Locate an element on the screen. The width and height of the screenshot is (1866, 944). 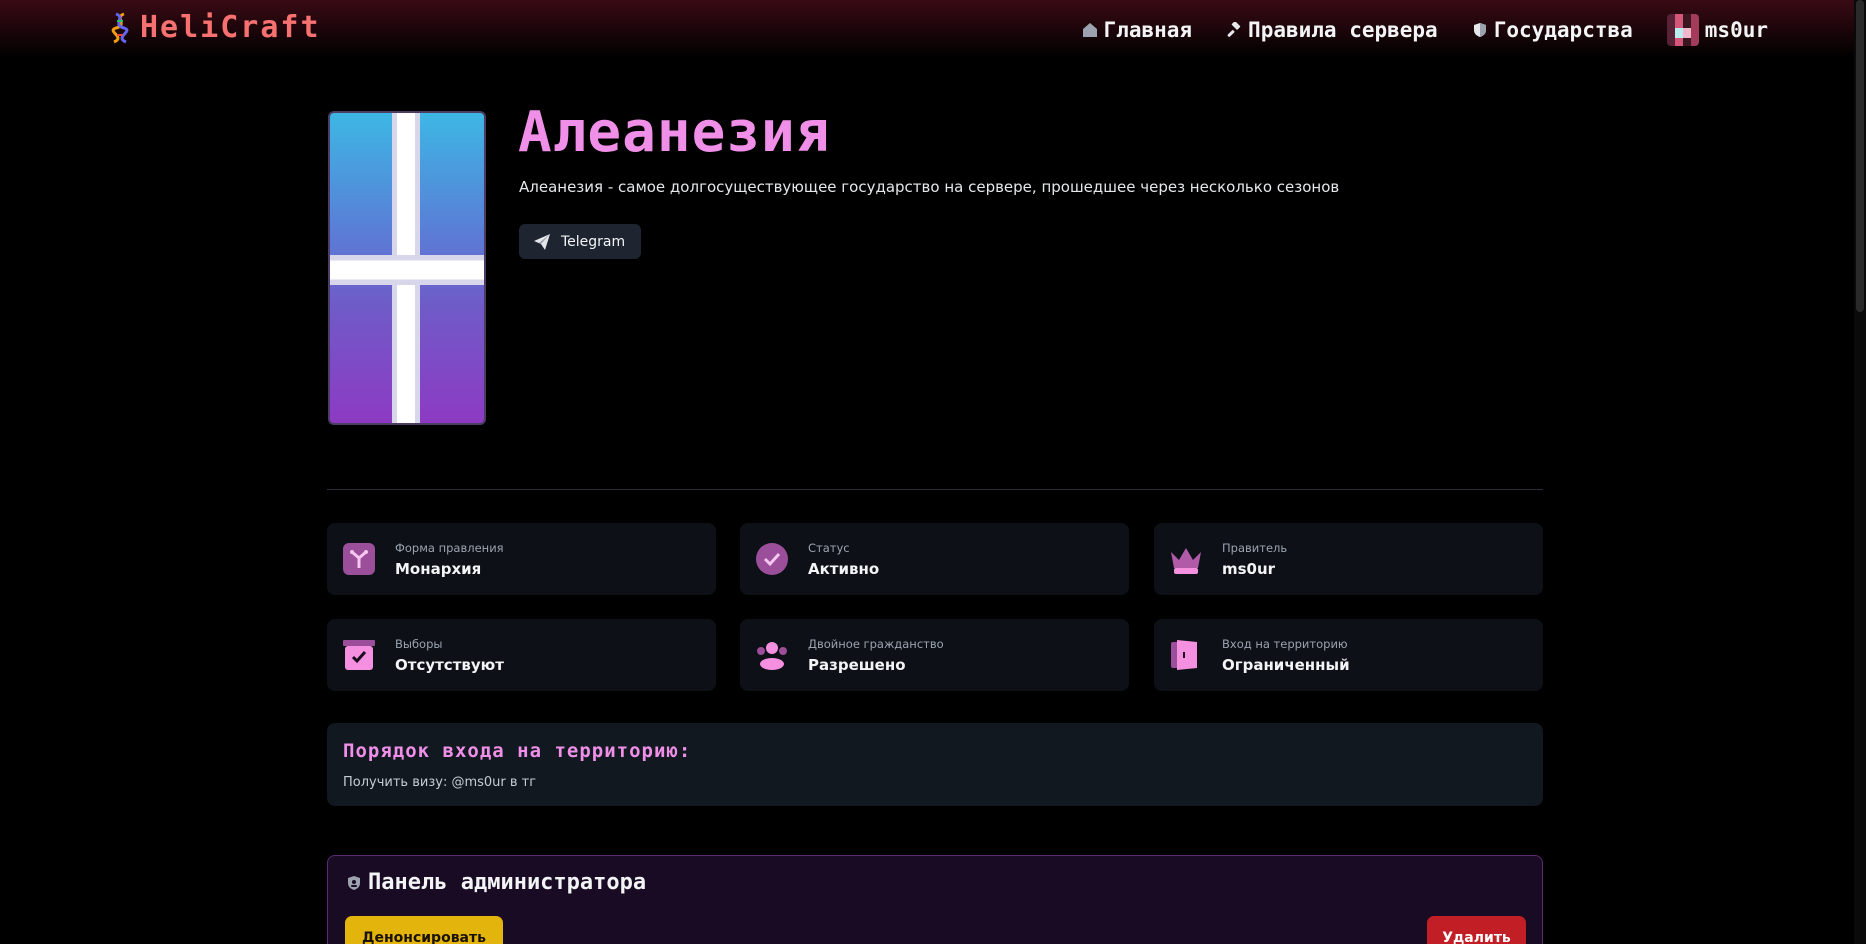
info-card-dual-citizenship: Двойное гражданство Разрешено is located at coordinates (934, 655).